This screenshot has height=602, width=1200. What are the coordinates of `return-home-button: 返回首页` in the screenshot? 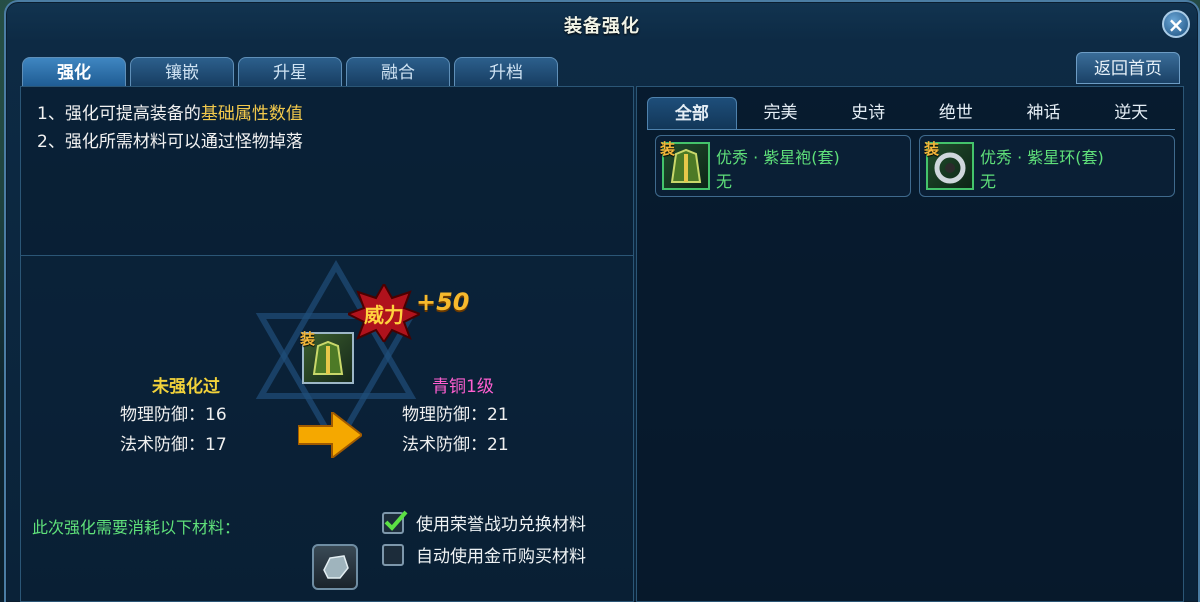 It's located at (1128, 68).